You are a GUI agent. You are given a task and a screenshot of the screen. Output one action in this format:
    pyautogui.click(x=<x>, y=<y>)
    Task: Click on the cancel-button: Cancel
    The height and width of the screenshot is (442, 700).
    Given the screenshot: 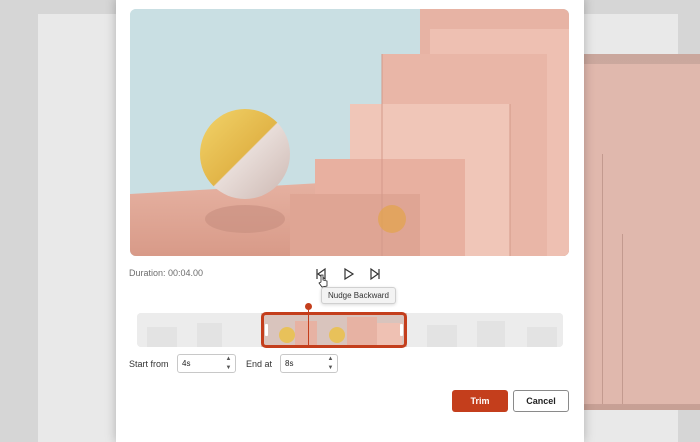 What is the action you would take?
    pyautogui.click(x=541, y=401)
    